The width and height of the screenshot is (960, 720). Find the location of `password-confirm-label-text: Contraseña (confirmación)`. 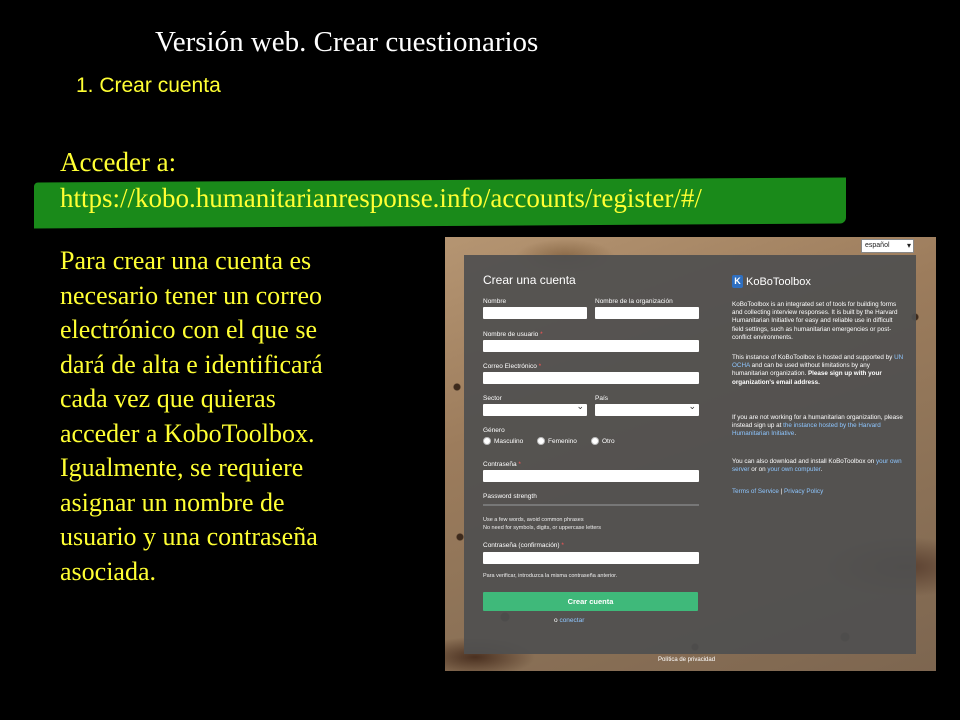

password-confirm-label-text: Contraseña (confirmación) is located at coordinates (521, 545).